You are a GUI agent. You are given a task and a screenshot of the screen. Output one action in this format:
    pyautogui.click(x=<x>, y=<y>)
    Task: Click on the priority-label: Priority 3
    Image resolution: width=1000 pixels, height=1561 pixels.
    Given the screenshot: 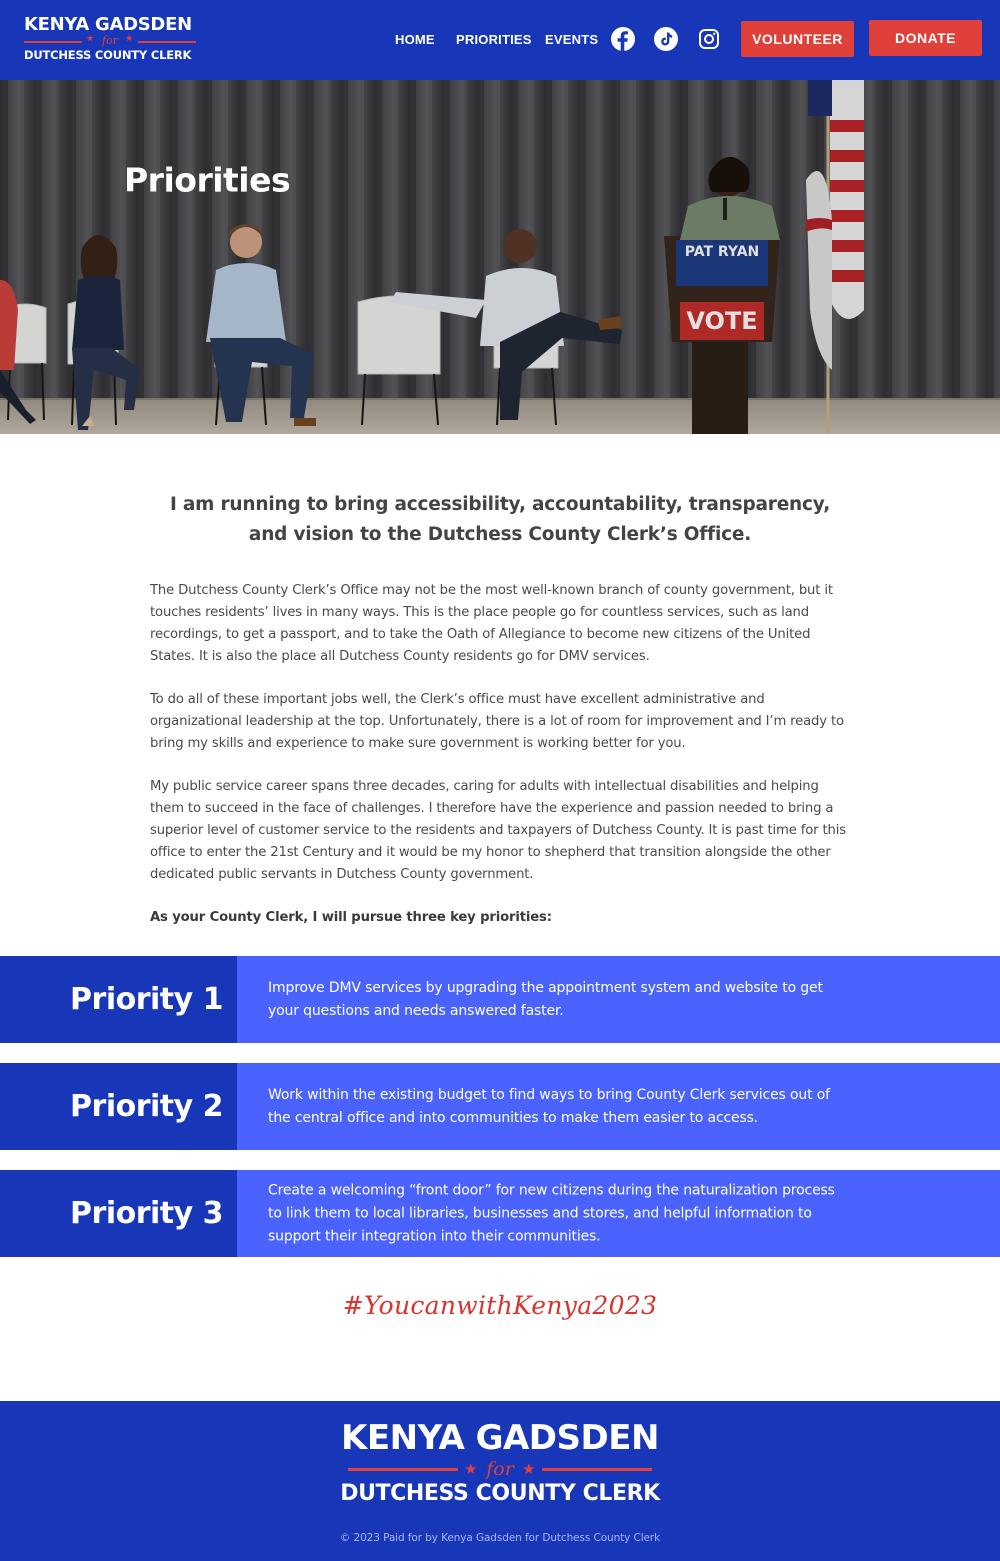 What is the action you would take?
    pyautogui.click(x=118, y=1213)
    